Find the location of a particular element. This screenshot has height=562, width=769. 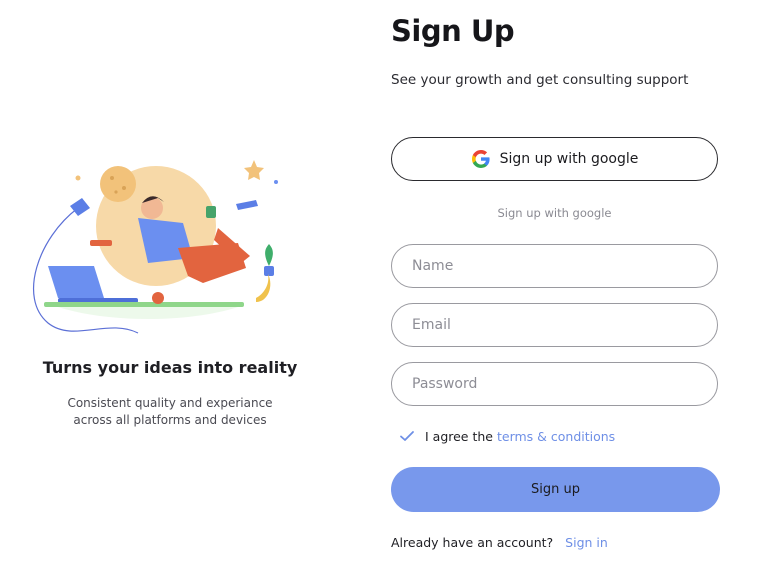

email-input is located at coordinates (554, 325).